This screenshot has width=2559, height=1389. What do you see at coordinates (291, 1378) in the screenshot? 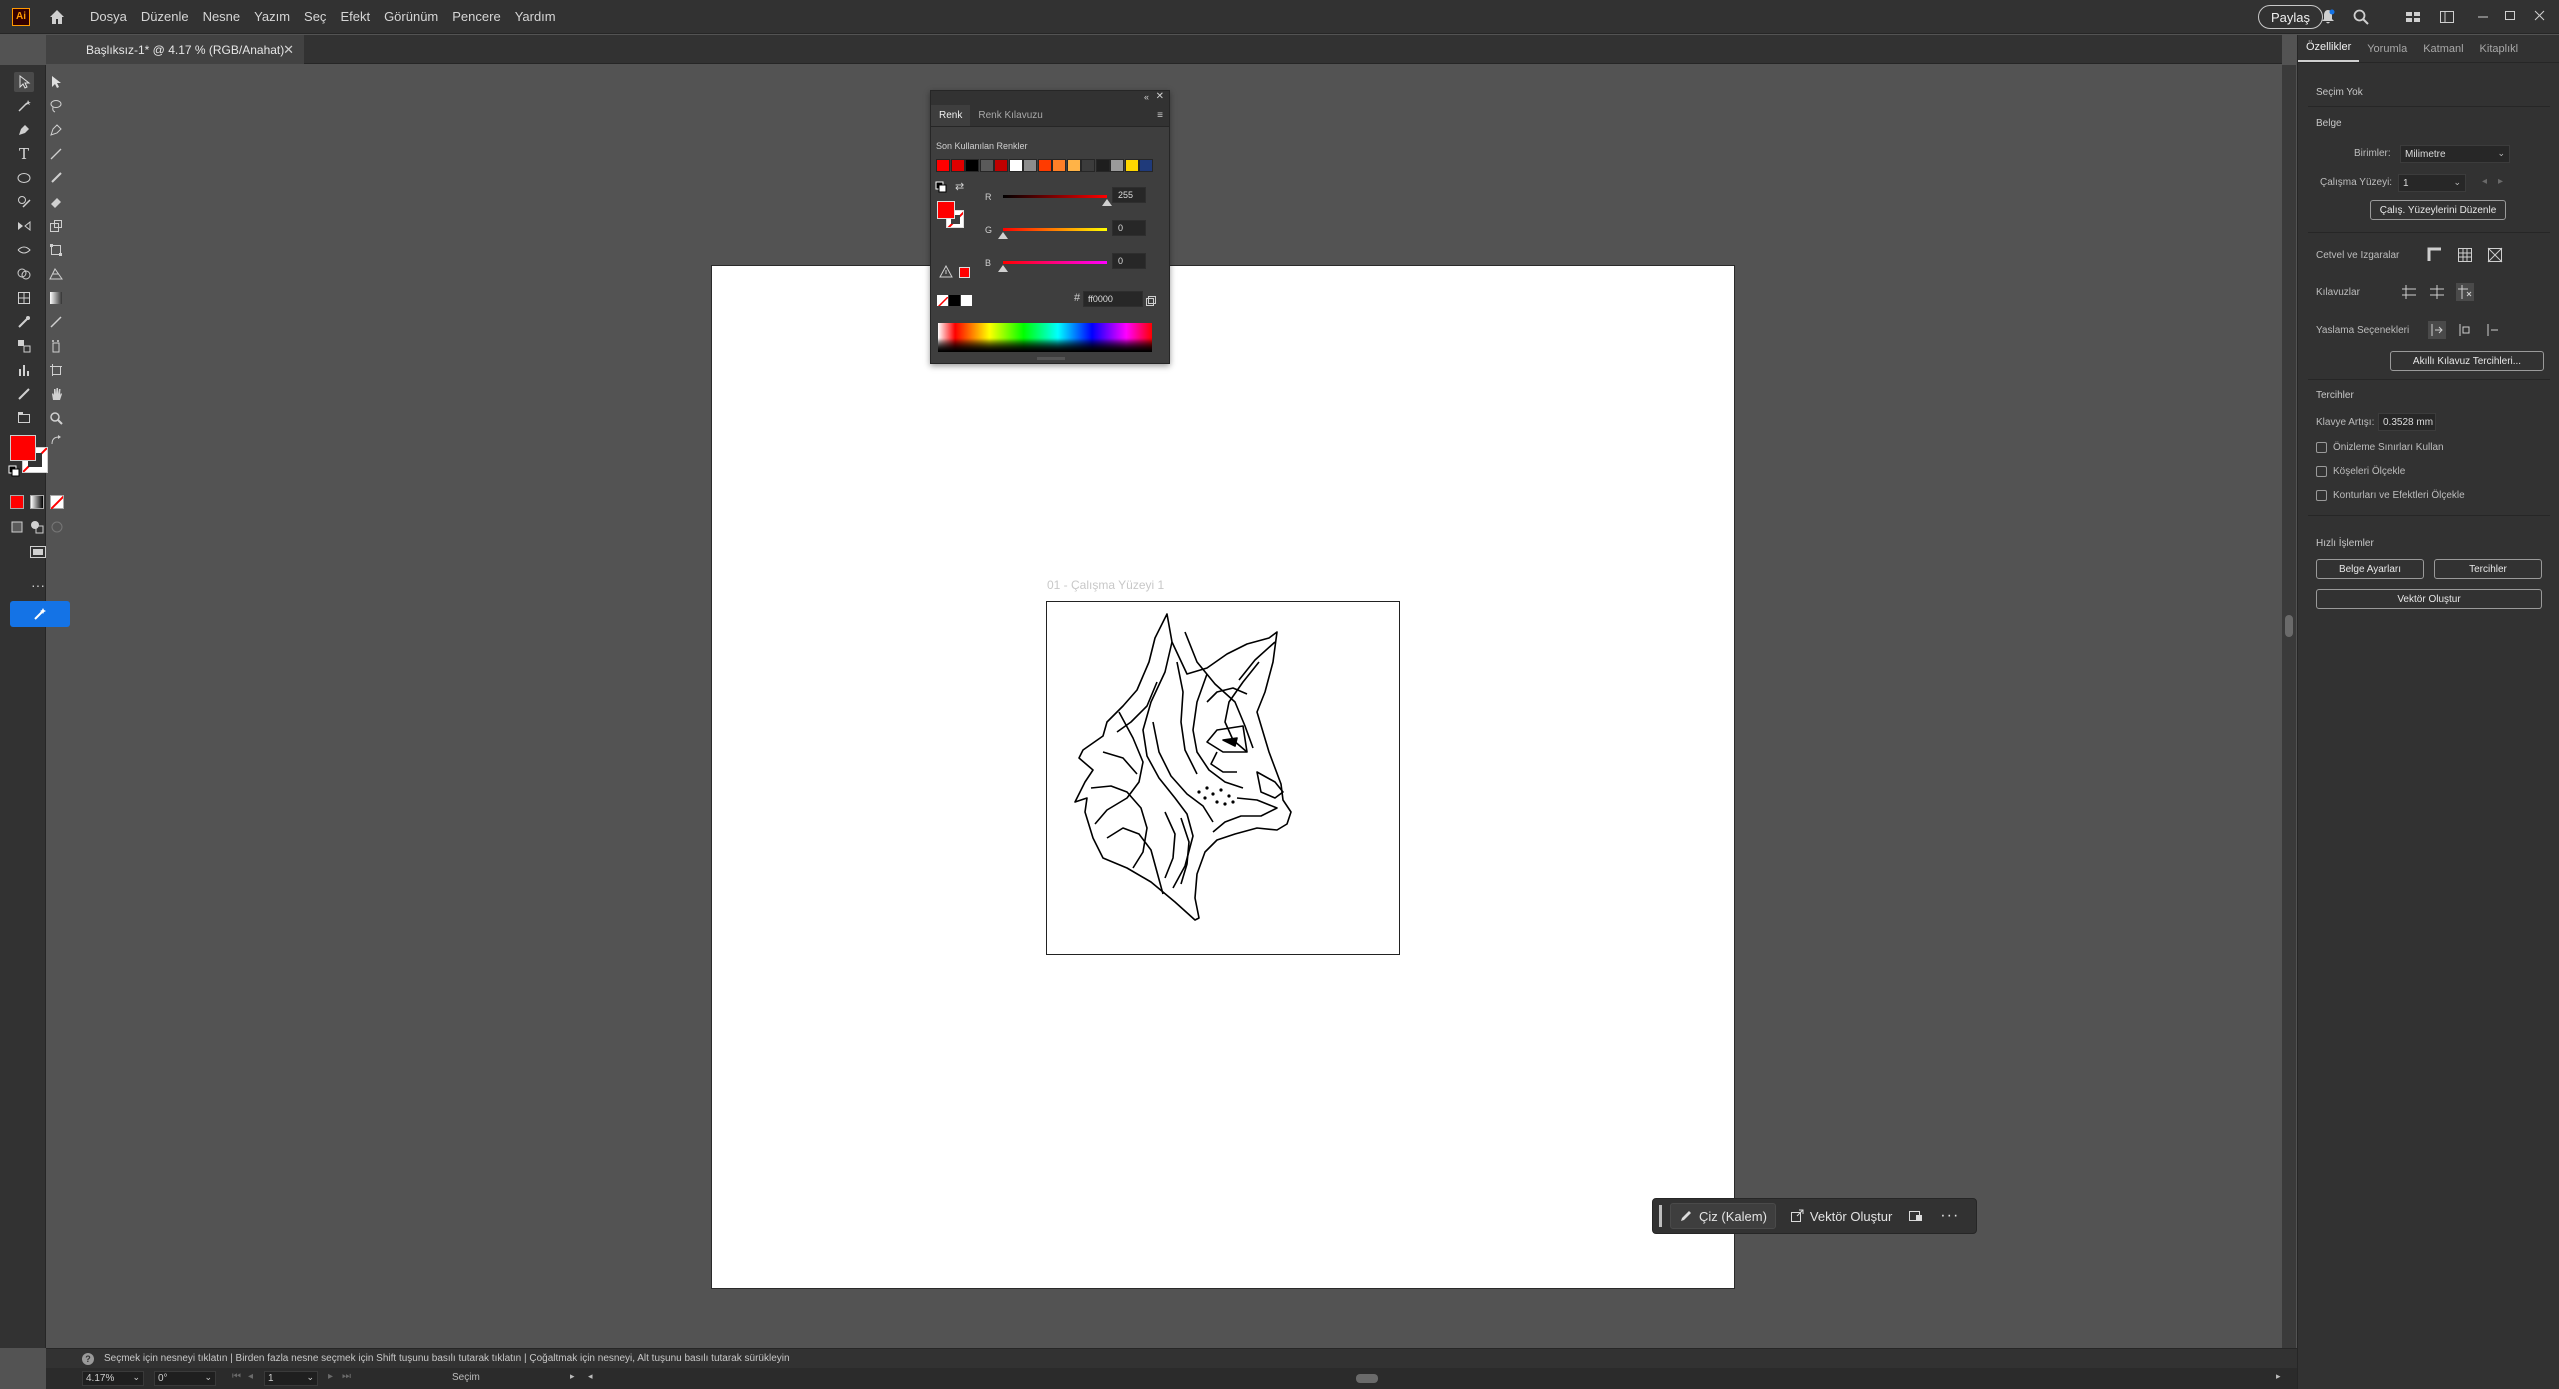
I see `artboard-nav-field: 1 ⌄` at bounding box center [291, 1378].